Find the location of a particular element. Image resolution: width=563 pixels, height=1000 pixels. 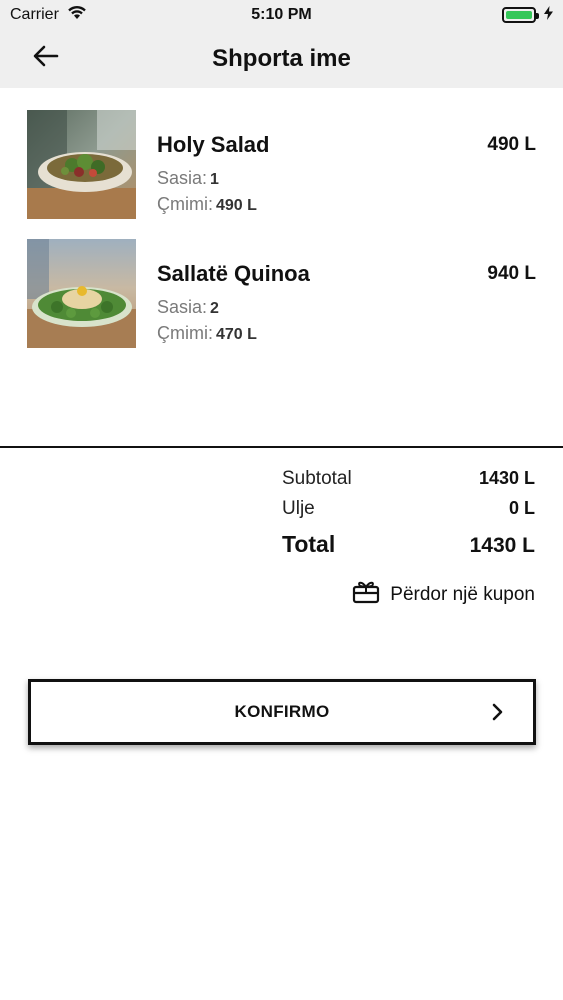

quantity-value: 2 is located at coordinates (214, 308).